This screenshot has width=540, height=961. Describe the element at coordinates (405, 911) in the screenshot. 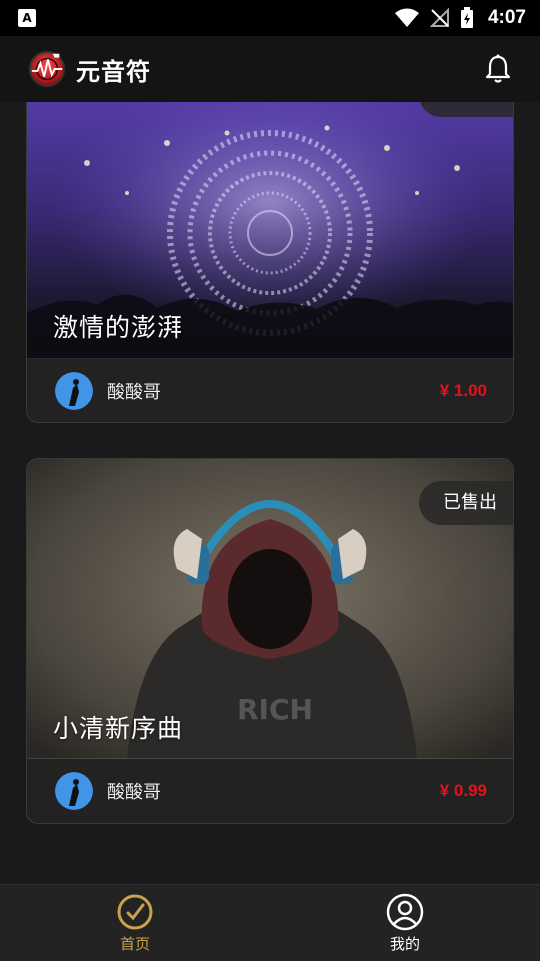

I see `user-icon` at that location.